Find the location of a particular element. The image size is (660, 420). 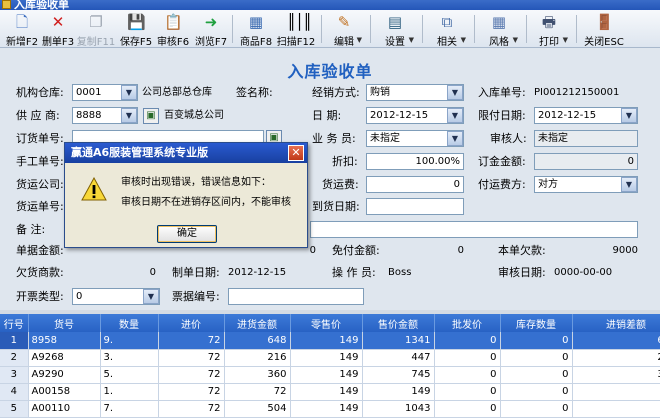

table-cell: 693 is located at coordinates (616, 341).